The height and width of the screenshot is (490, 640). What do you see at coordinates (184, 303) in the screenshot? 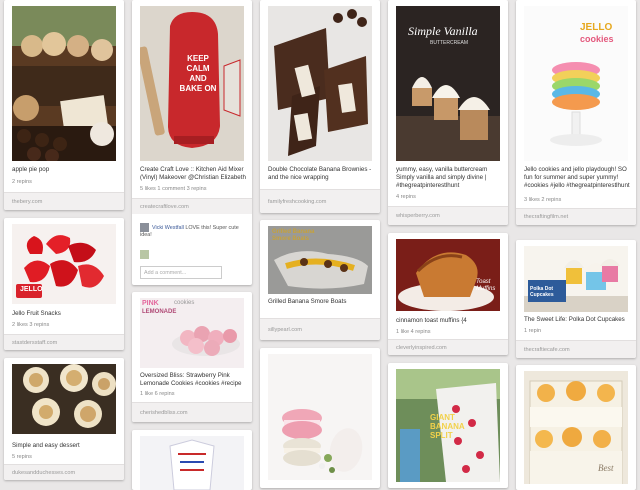
I see `cookies-text: cookies` at bounding box center [184, 303].